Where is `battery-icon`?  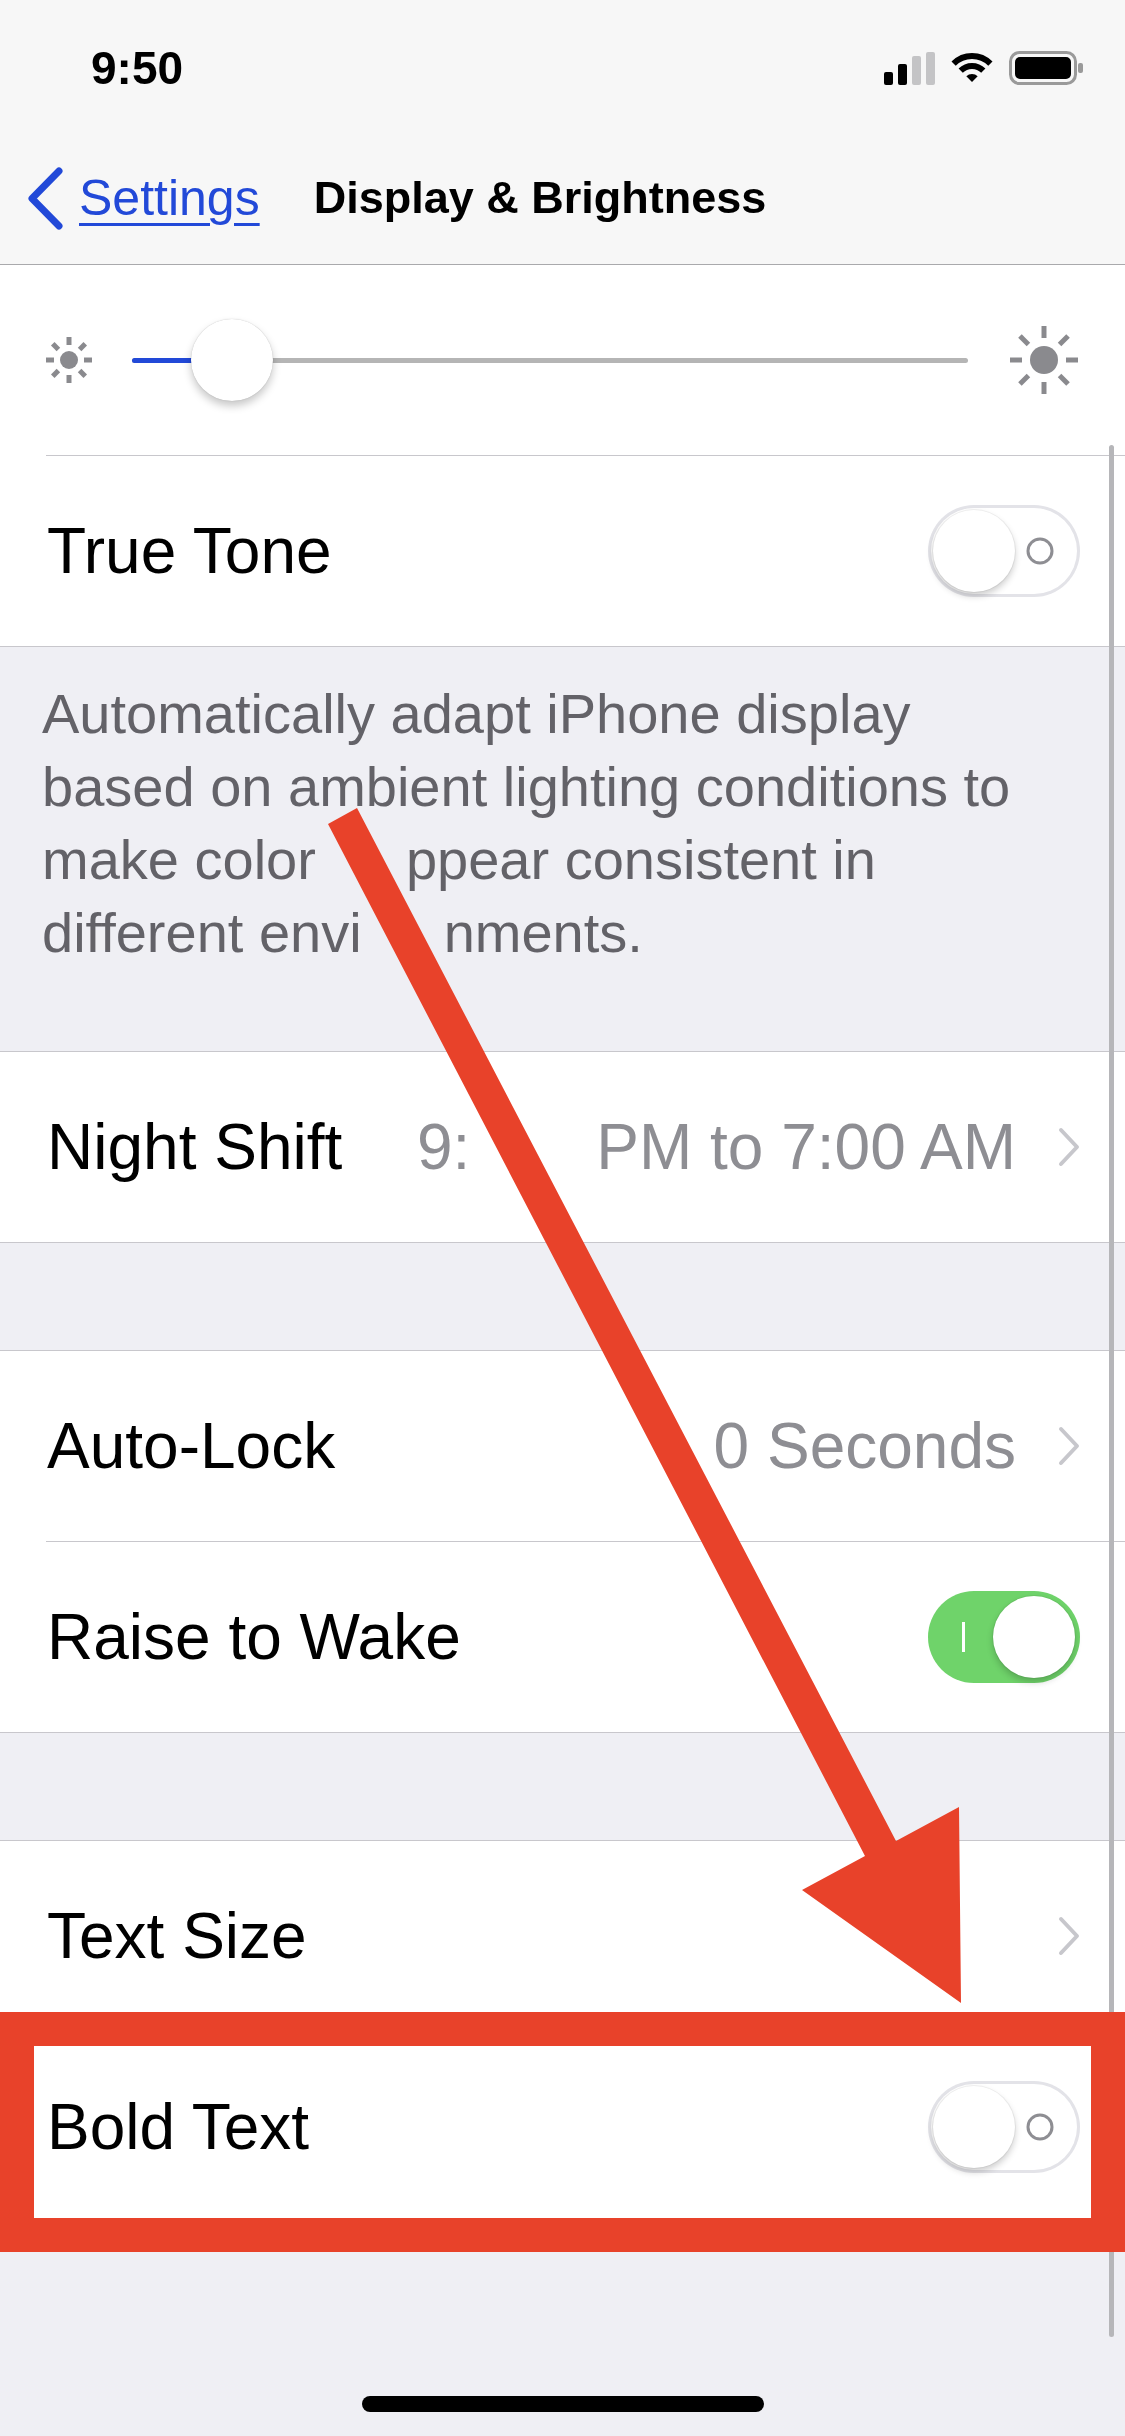 battery-icon is located at coordinates (1046, 68).